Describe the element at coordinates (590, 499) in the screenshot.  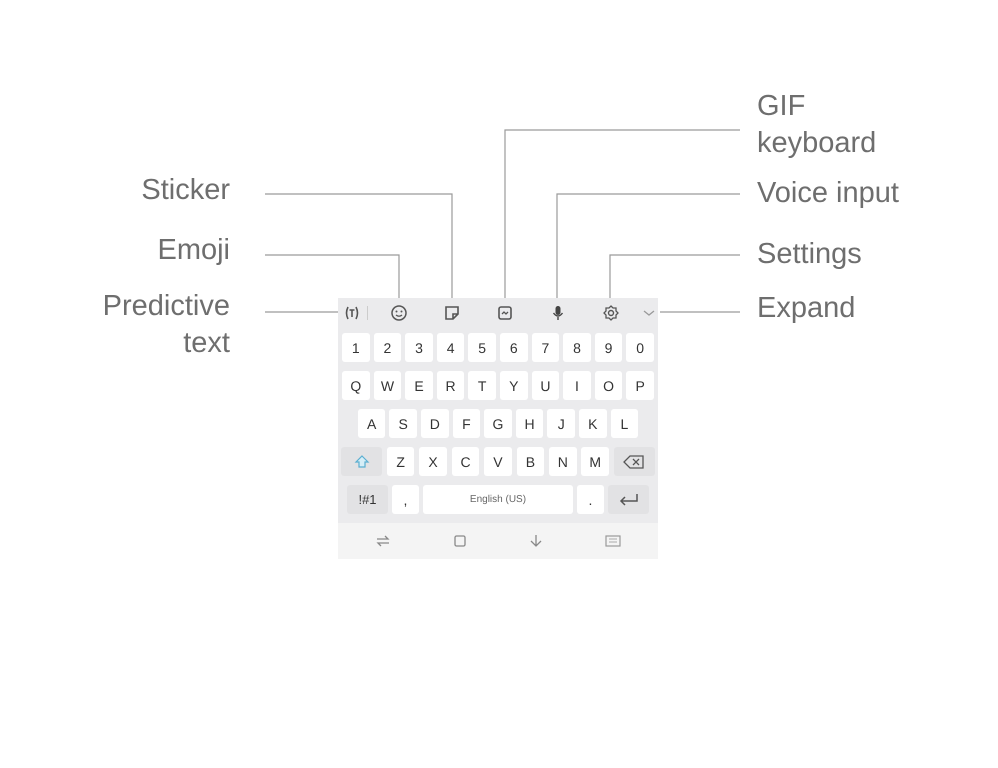
I see `period-key: .` at that location.